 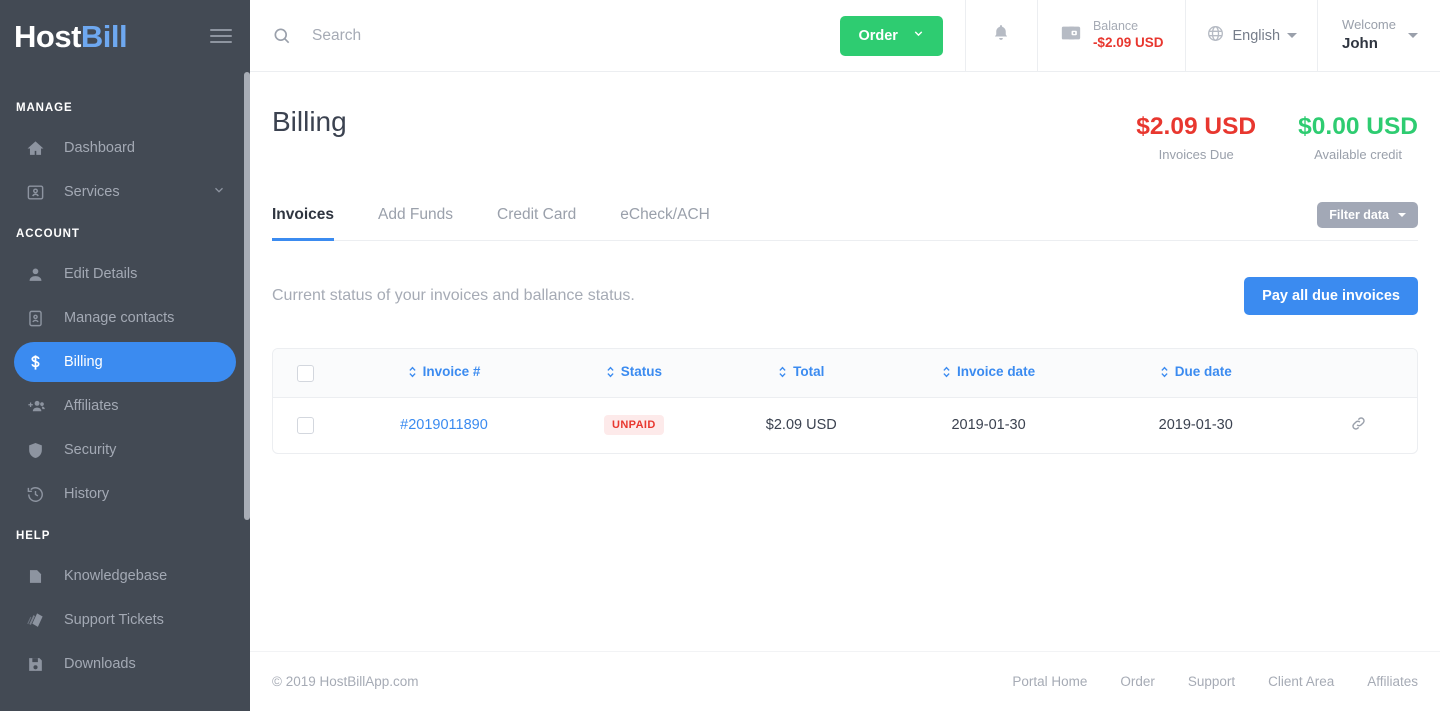 I want to click on column-header-due-date: Due date, so click(x=1196, y=373).